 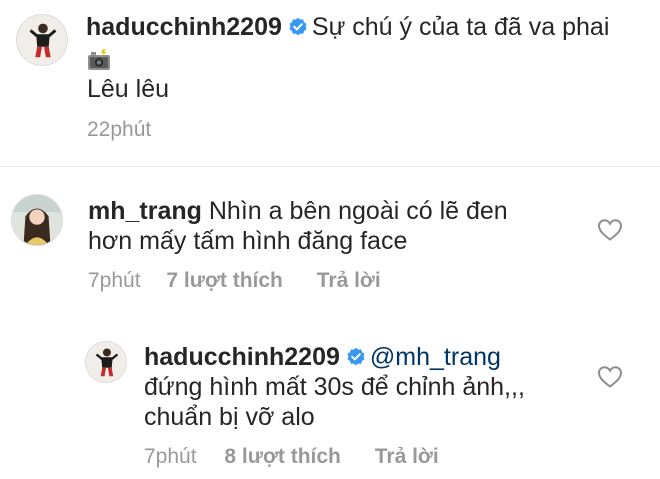 What do you see at coordinates (170, 456) in the screenshot?
I see `reply-timestamp: 7phút` at bounding box center [170, 456].